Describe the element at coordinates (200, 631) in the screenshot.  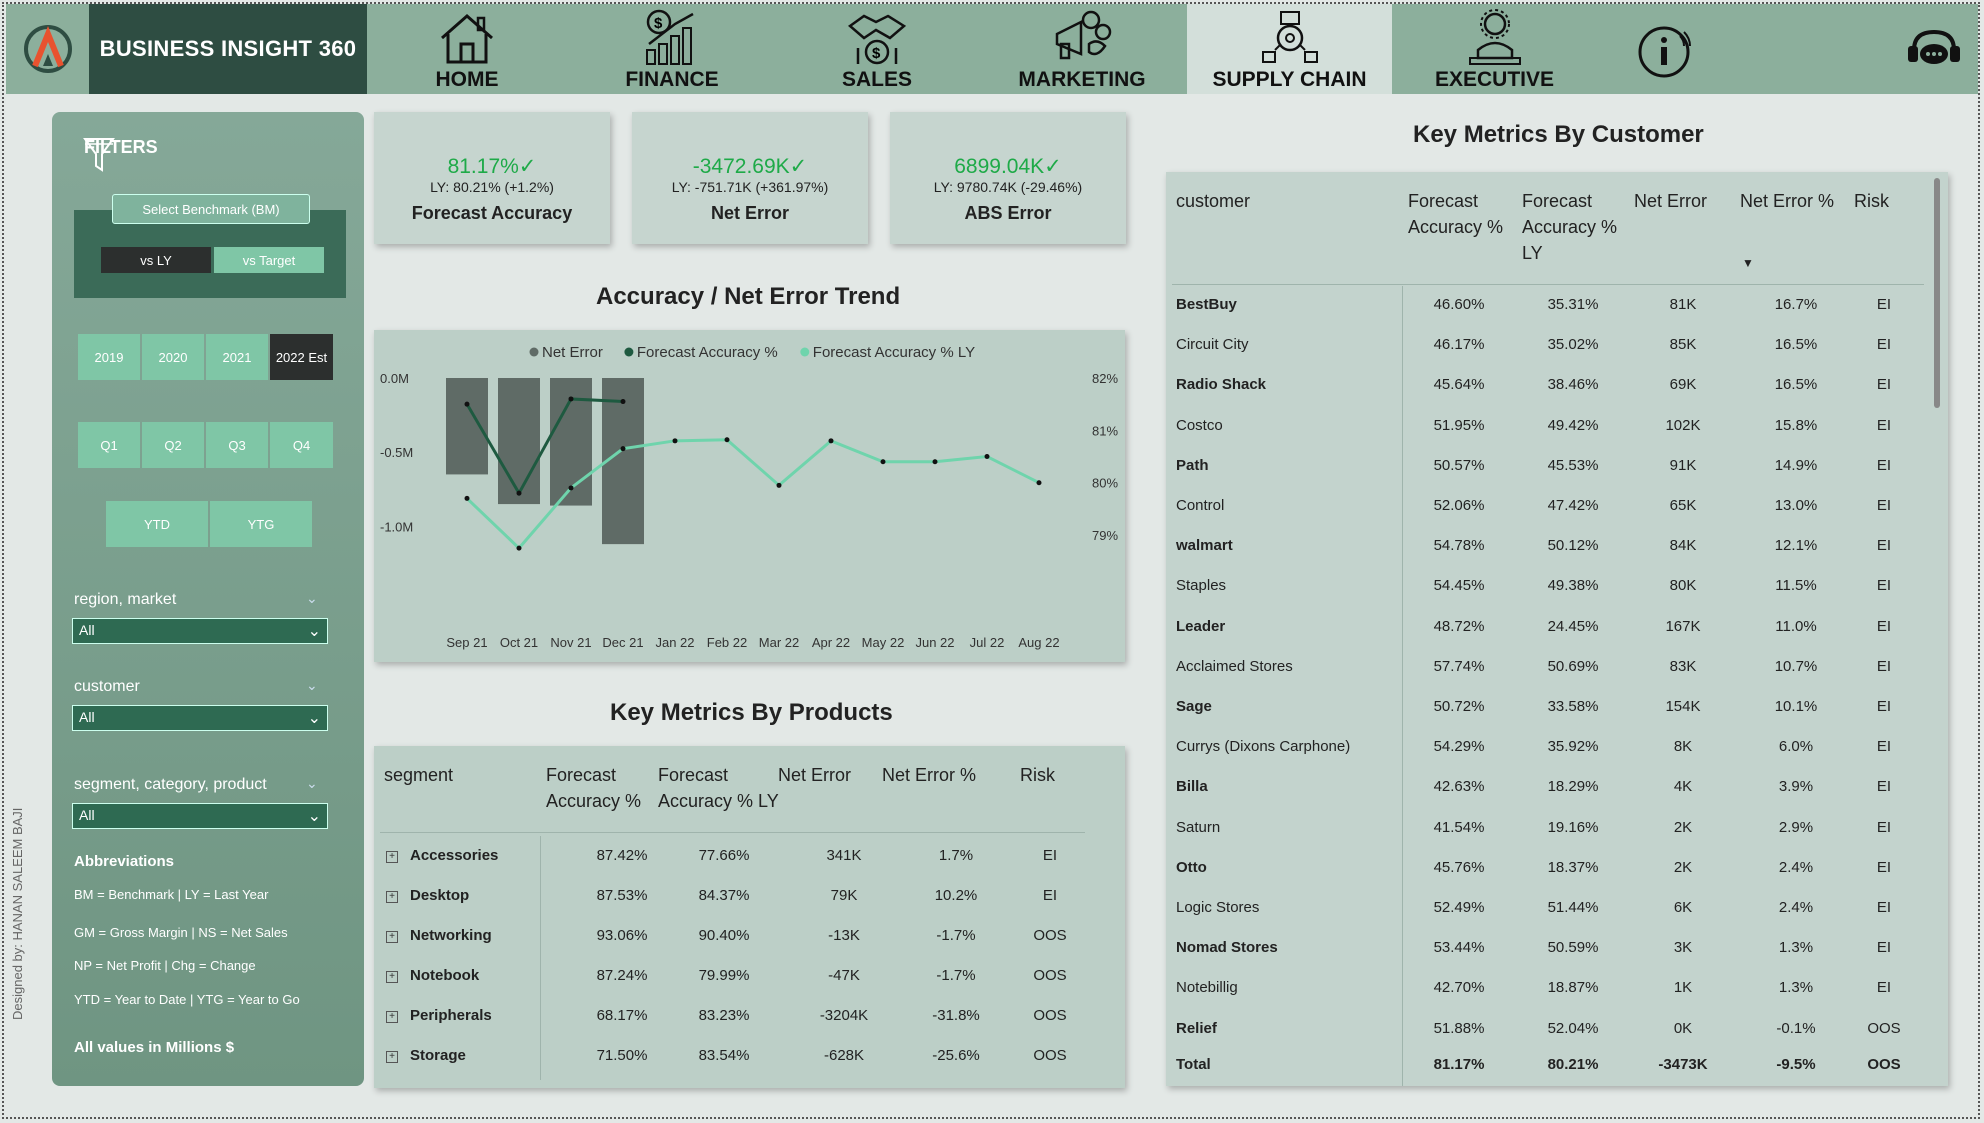
I see `region-select: All ⌄` at that location.